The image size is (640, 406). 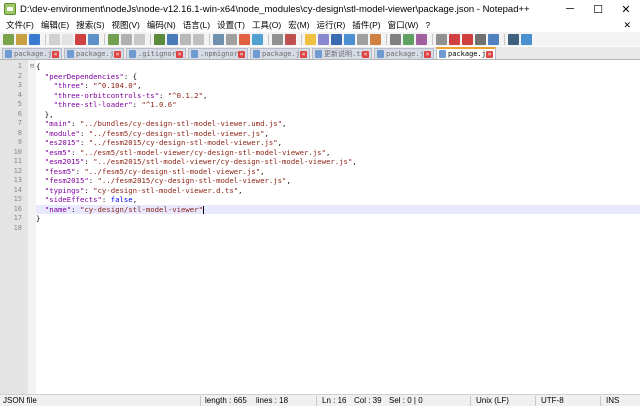 I want to click on maximize-button: ☐, so click(x=598, y=9).